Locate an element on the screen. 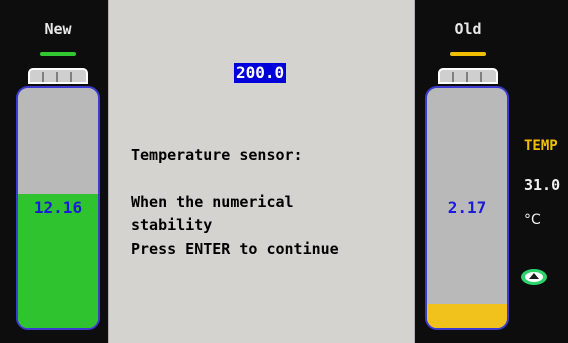  dialog-line-1: When the numerical is located at coordinates (212, 202).